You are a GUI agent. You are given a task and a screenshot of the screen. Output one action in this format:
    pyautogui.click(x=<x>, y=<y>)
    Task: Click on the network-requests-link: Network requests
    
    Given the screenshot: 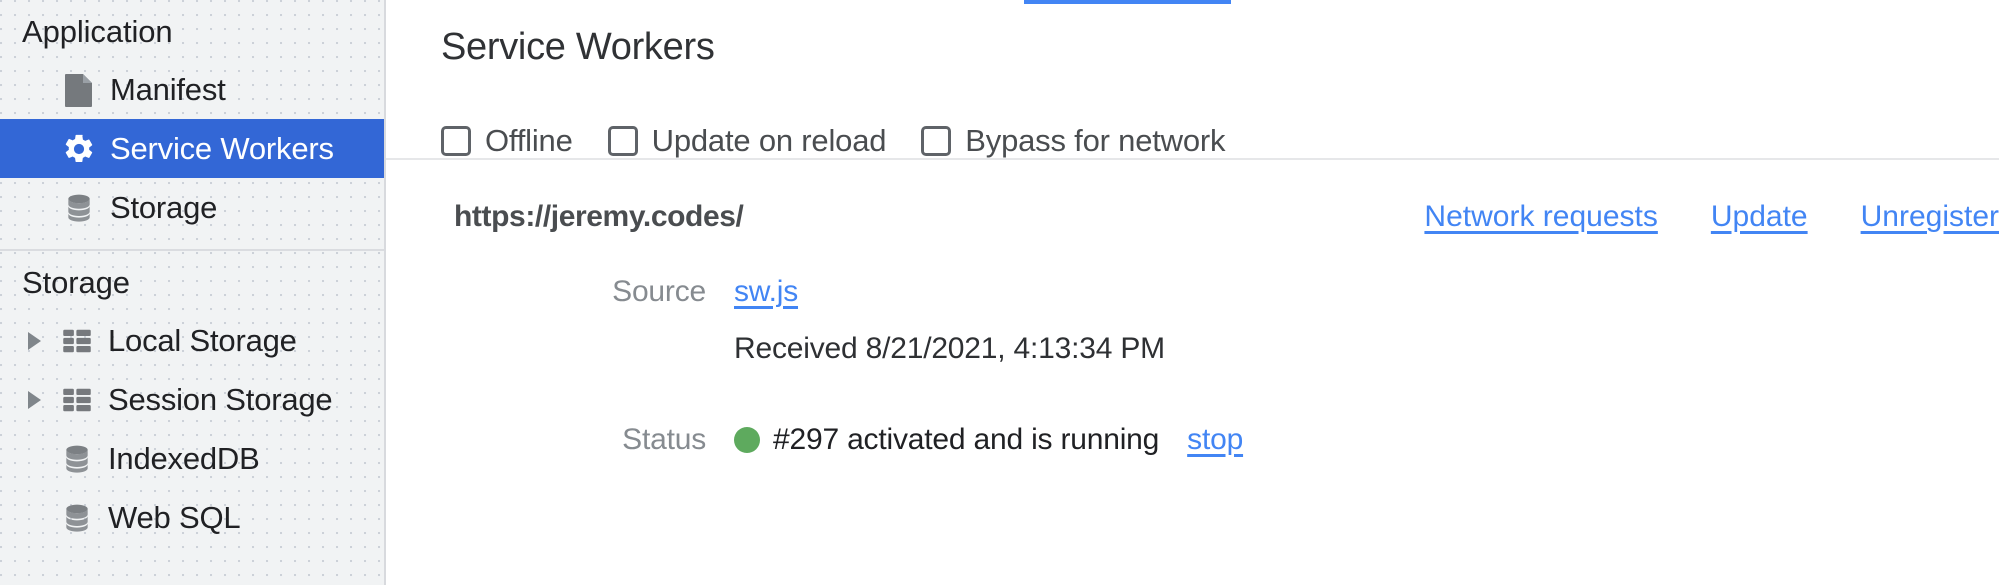 What is the action you would take?
    pyautogui.click(x=1540, y=217)
    